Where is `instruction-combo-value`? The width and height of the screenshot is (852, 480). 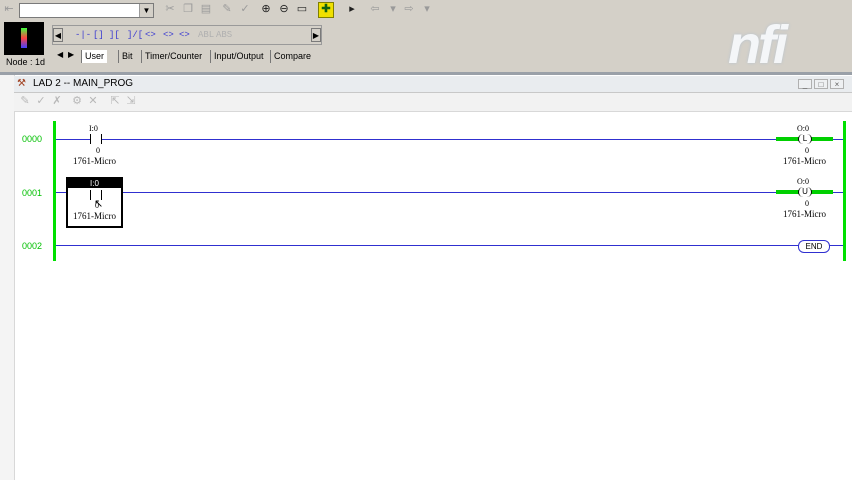
instruction-combo-value is located at coordinates (21, 14).